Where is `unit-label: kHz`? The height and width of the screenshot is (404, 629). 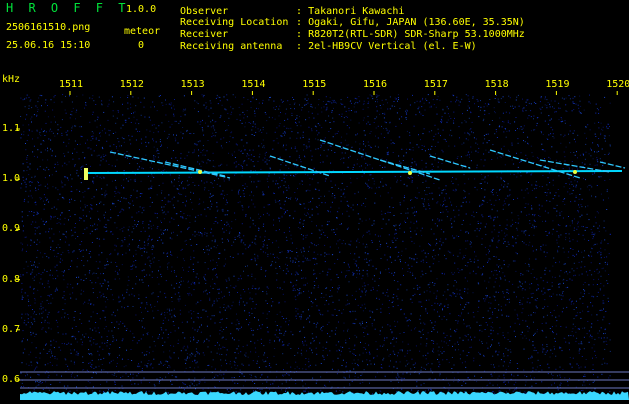
unit-label: kHz is located at coordinates (11, 79).